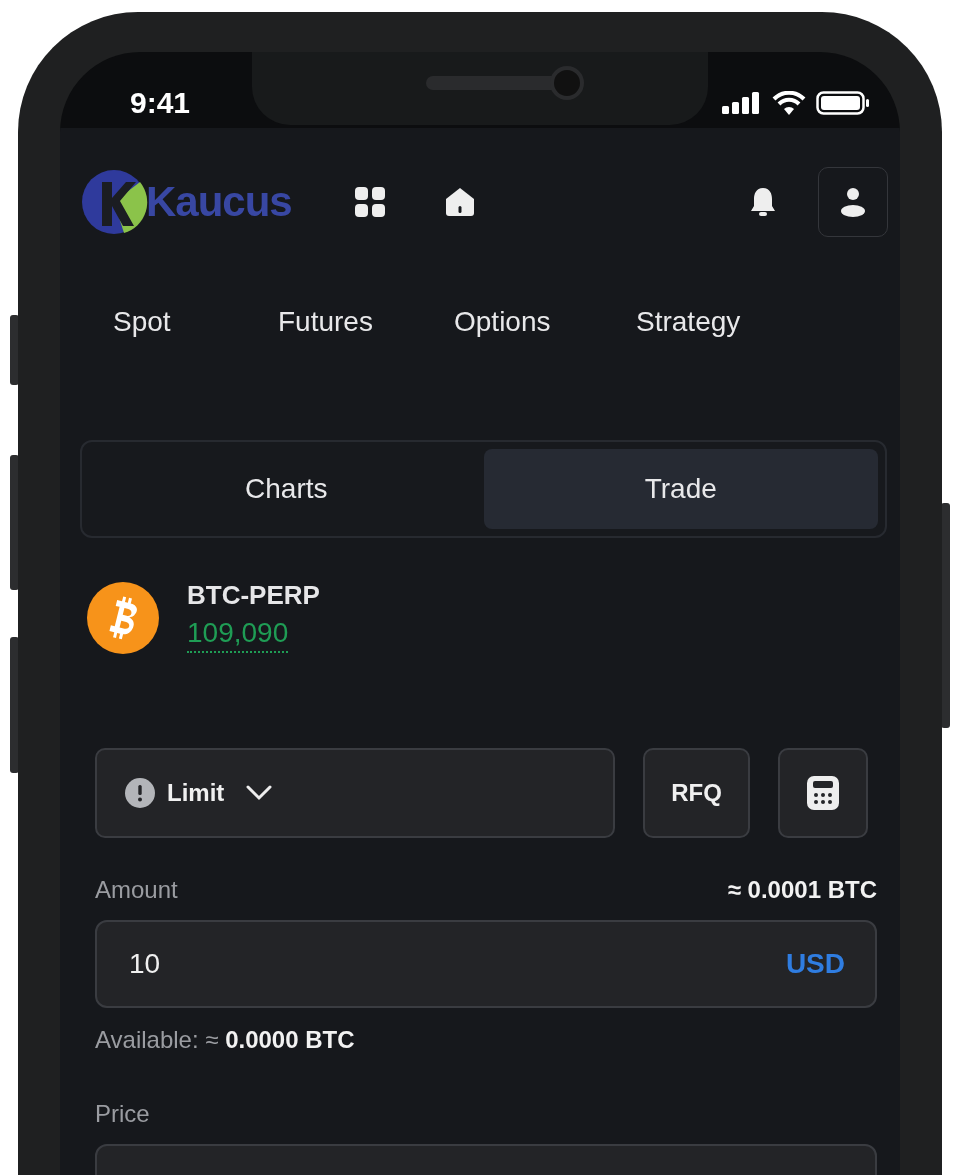 The width and height of the screenshot is (960, 1175). What do you see at coordinates (370, 202) in the screenshot?
I see `apps-icon` at bounding box center [370, 202].